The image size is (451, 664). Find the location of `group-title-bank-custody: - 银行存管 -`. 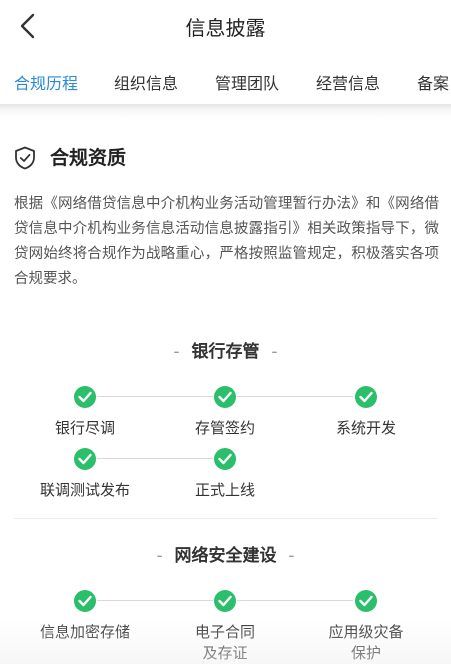

group-title-bank-custody: - 银行存管 - is located at coordinates (225, 352).